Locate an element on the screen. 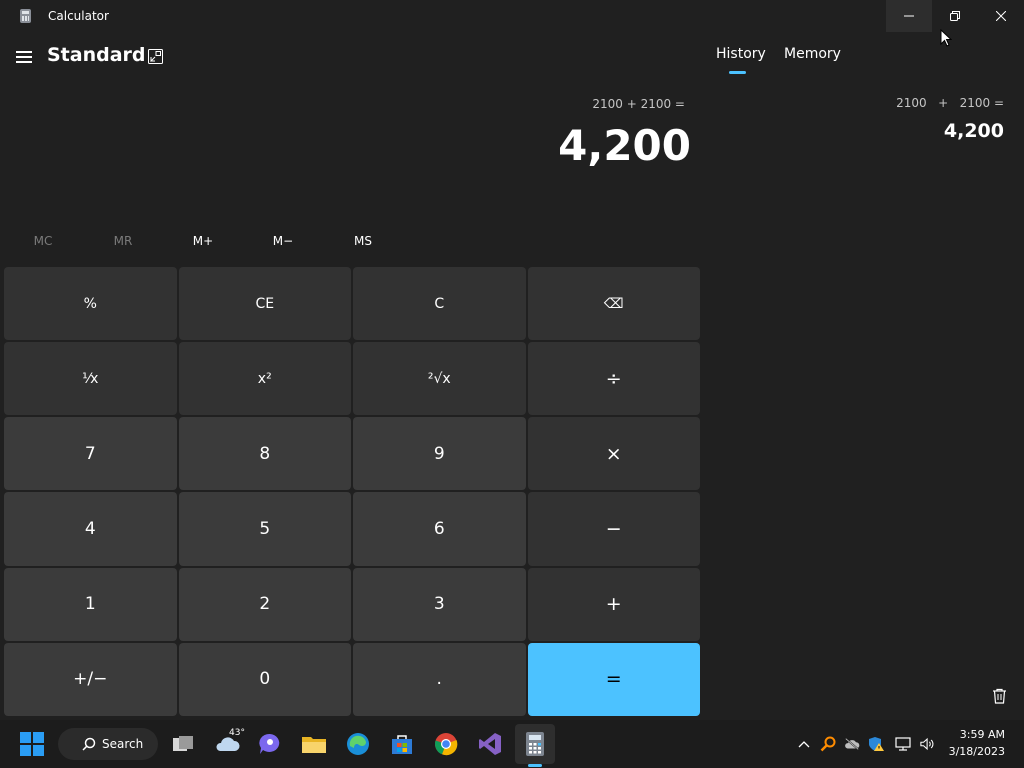  digit-4-key: 4 is located at coordinates (90, 529).